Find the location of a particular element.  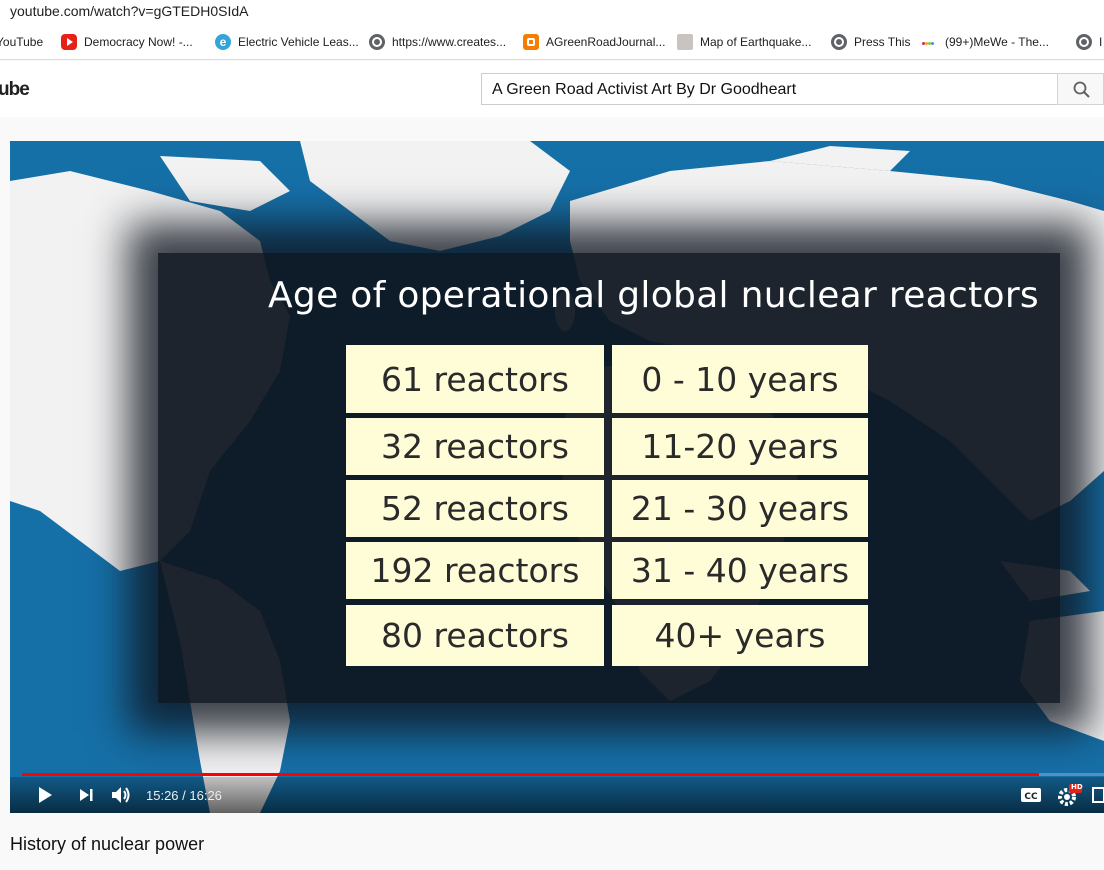

search-icon is located at coordinates (1081, 89).